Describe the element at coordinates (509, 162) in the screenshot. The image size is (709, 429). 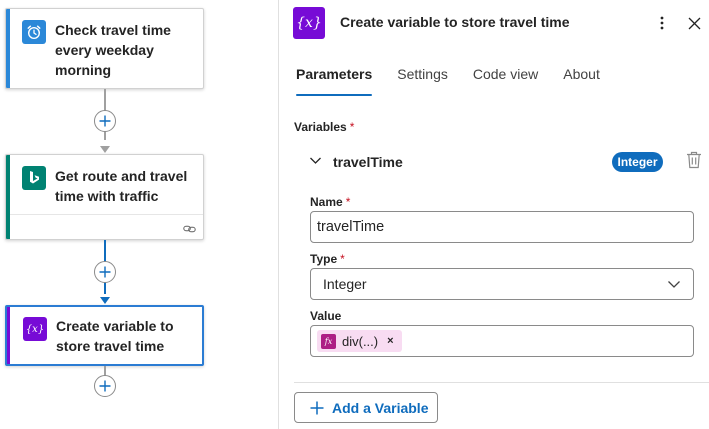
I see `variable-item-header: travelTime Integer` at that location.